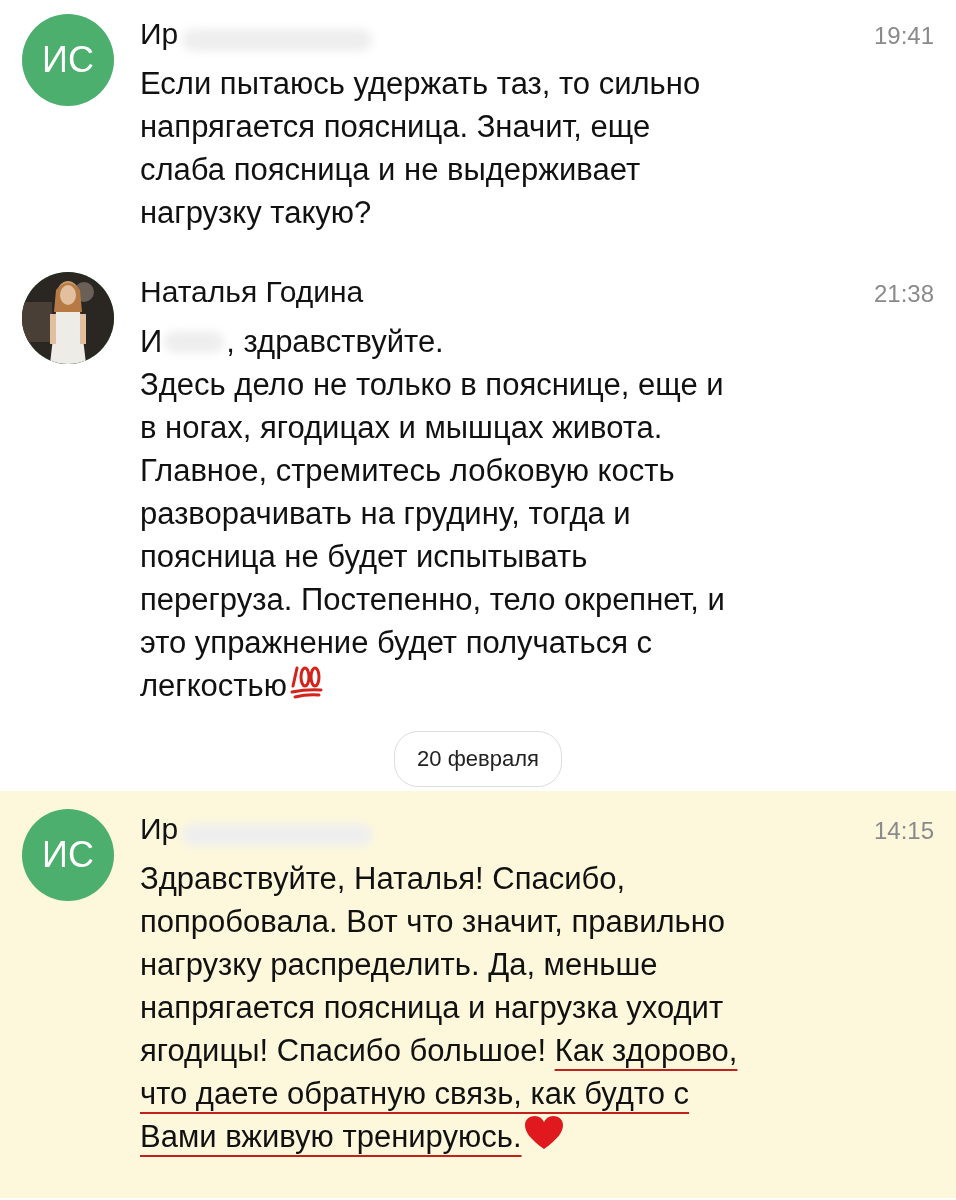  What do you see at coordinates (421, 148) in the screenshot?
I see `message-text: Если пытаюсь удержать таз, то сильно напрягается поясница. Значит, еще слаба поясница и не выдерживает нагрузку такую?` at bounding box center [421, 148].